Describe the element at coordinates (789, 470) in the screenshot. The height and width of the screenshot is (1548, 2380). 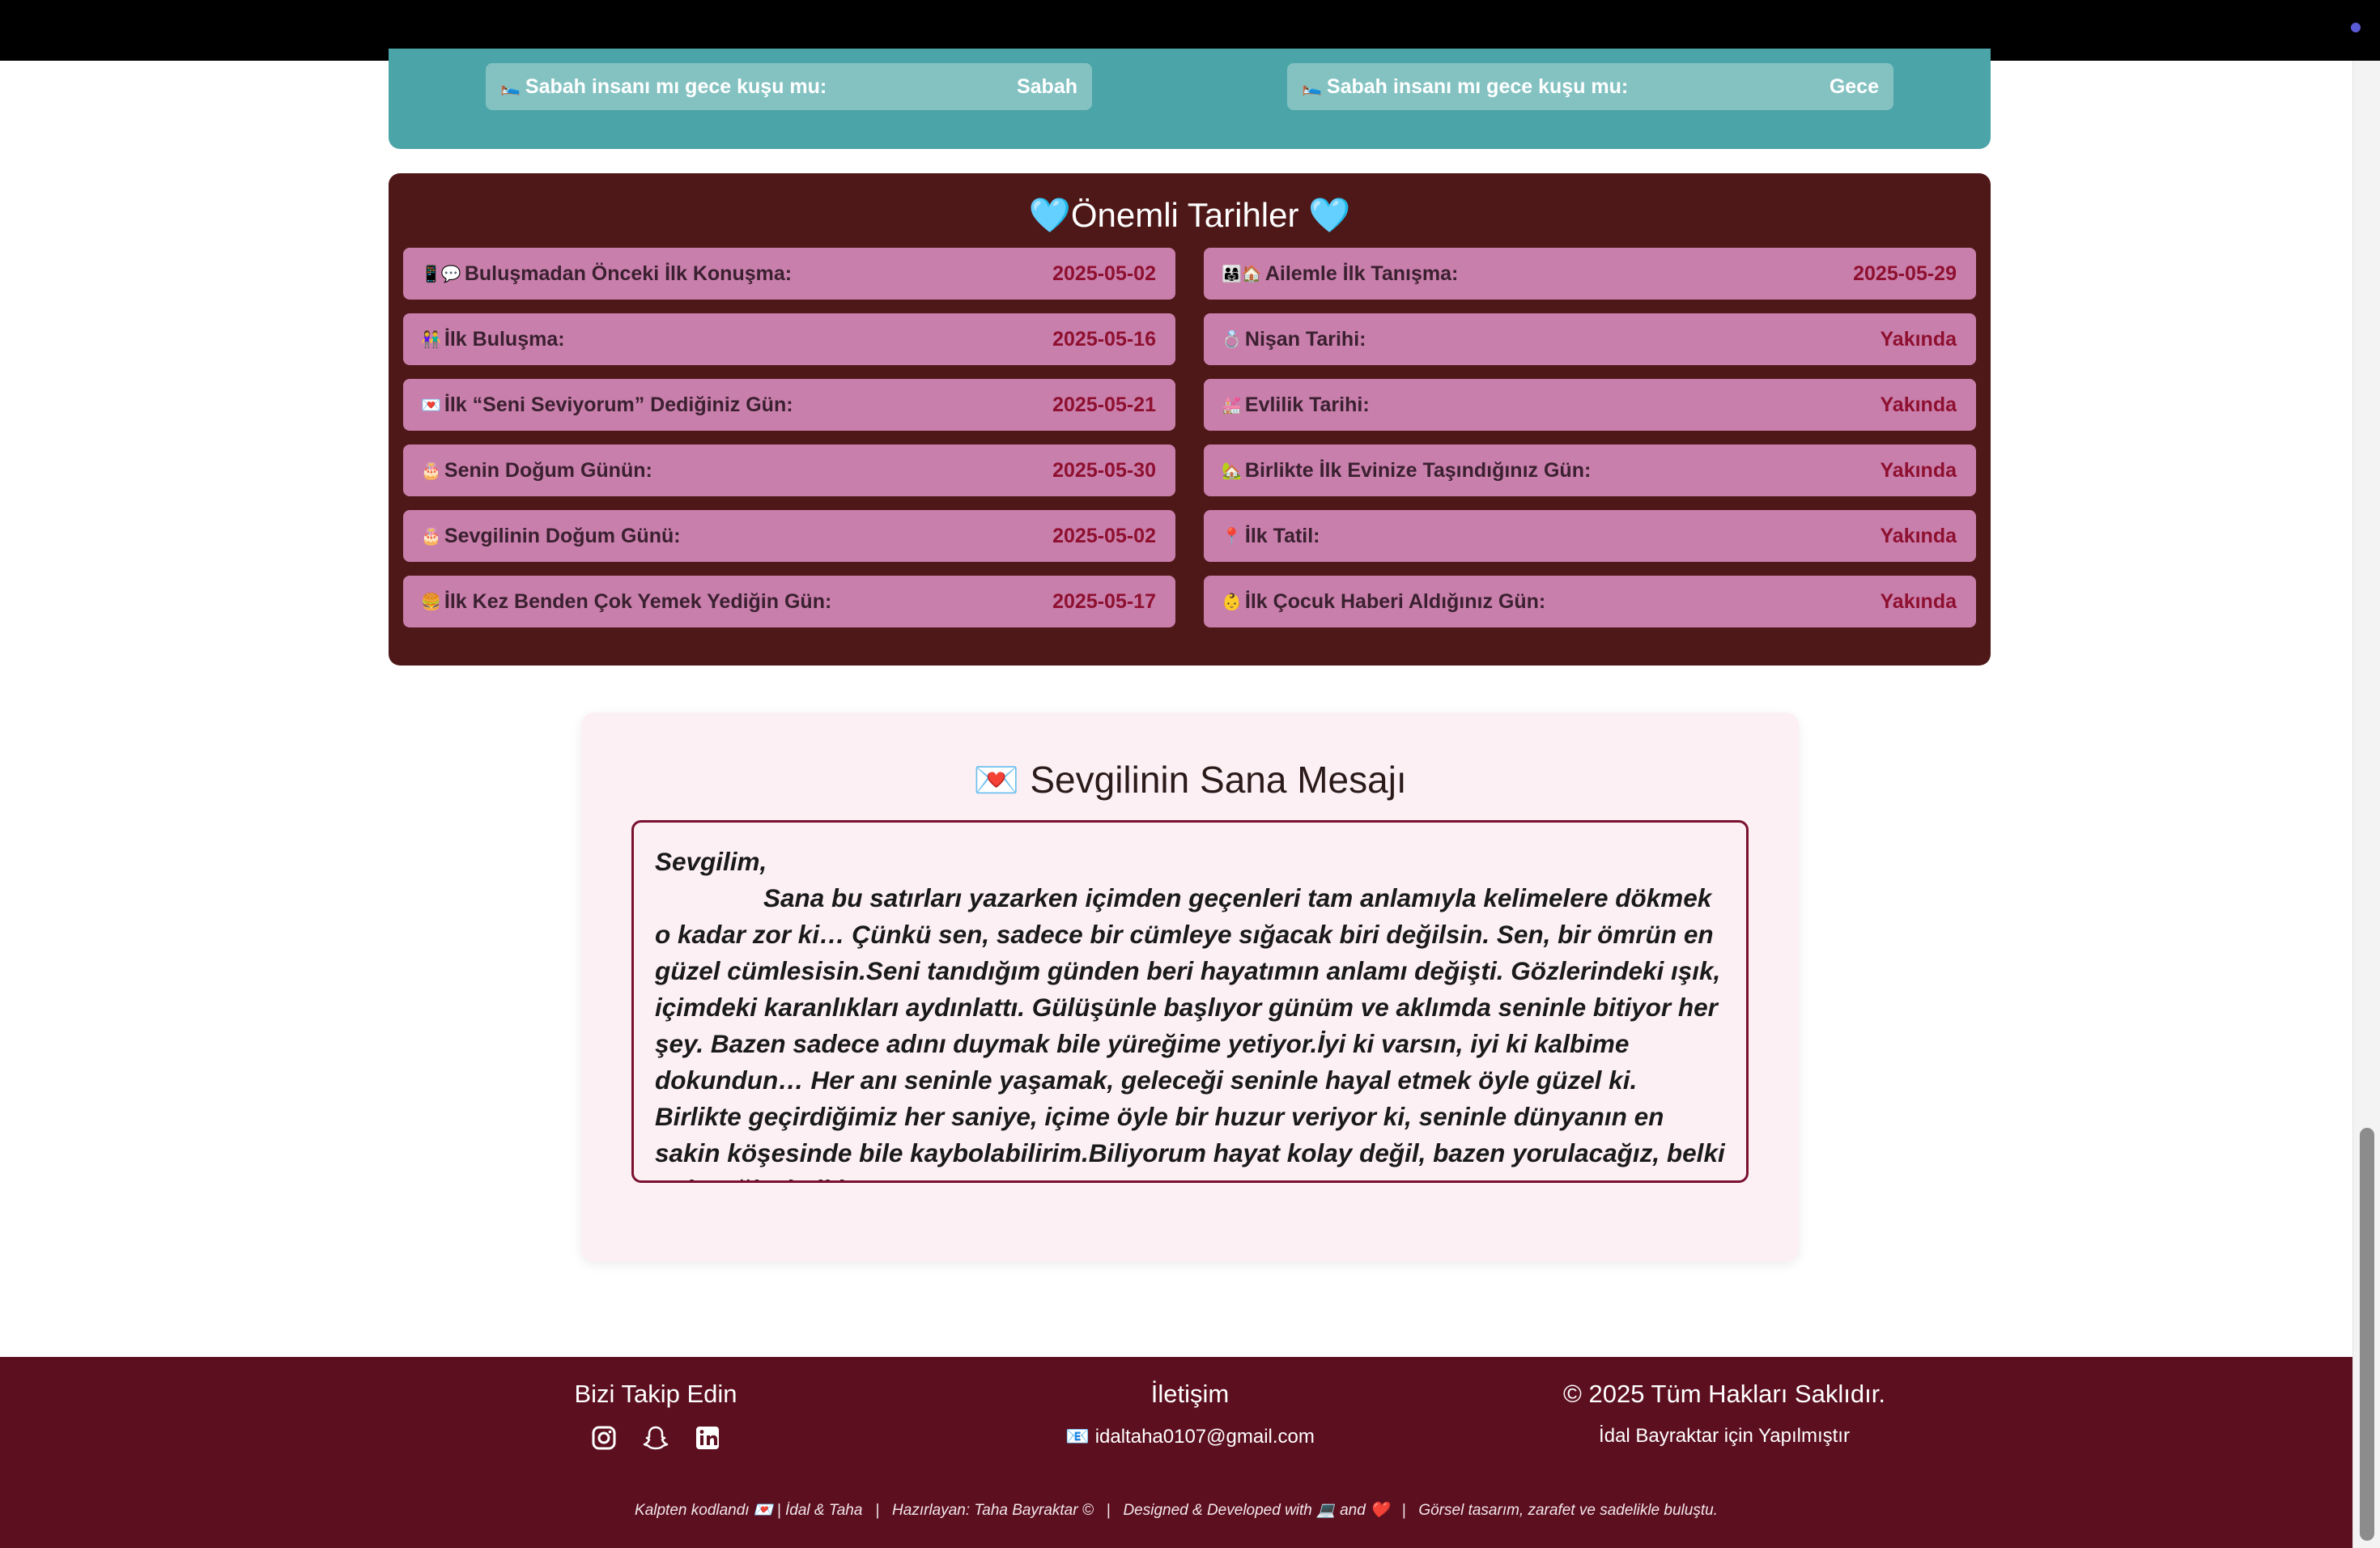
I see `date-row: 🎂 Senin Doğum Günün: 2025-05-30` at that location.